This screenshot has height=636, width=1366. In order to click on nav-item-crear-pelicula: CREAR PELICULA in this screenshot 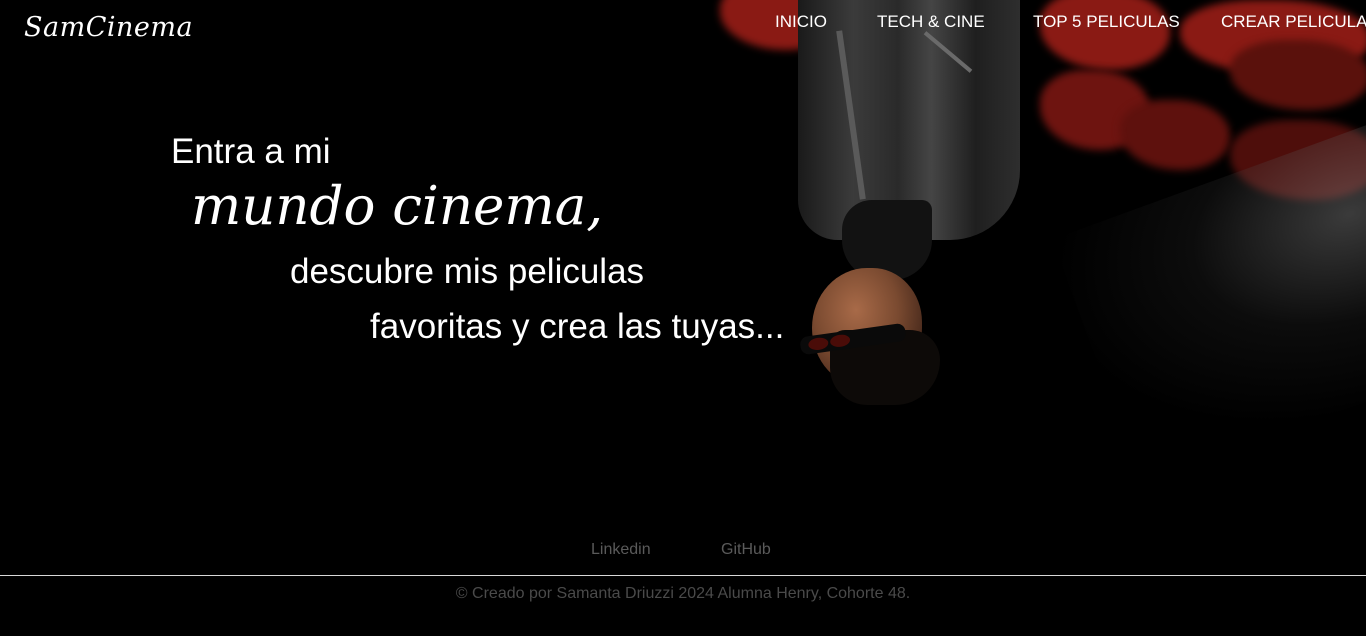, I will do `click(1293, 22)`.